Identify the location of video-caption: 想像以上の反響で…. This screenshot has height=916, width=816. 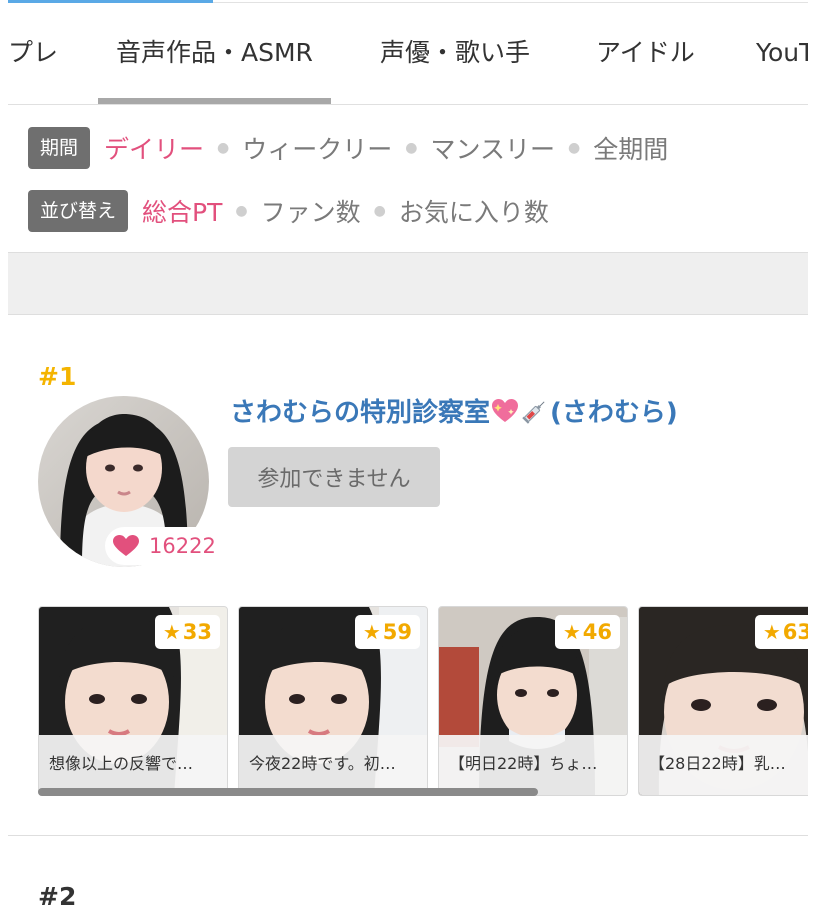
(133, 765).